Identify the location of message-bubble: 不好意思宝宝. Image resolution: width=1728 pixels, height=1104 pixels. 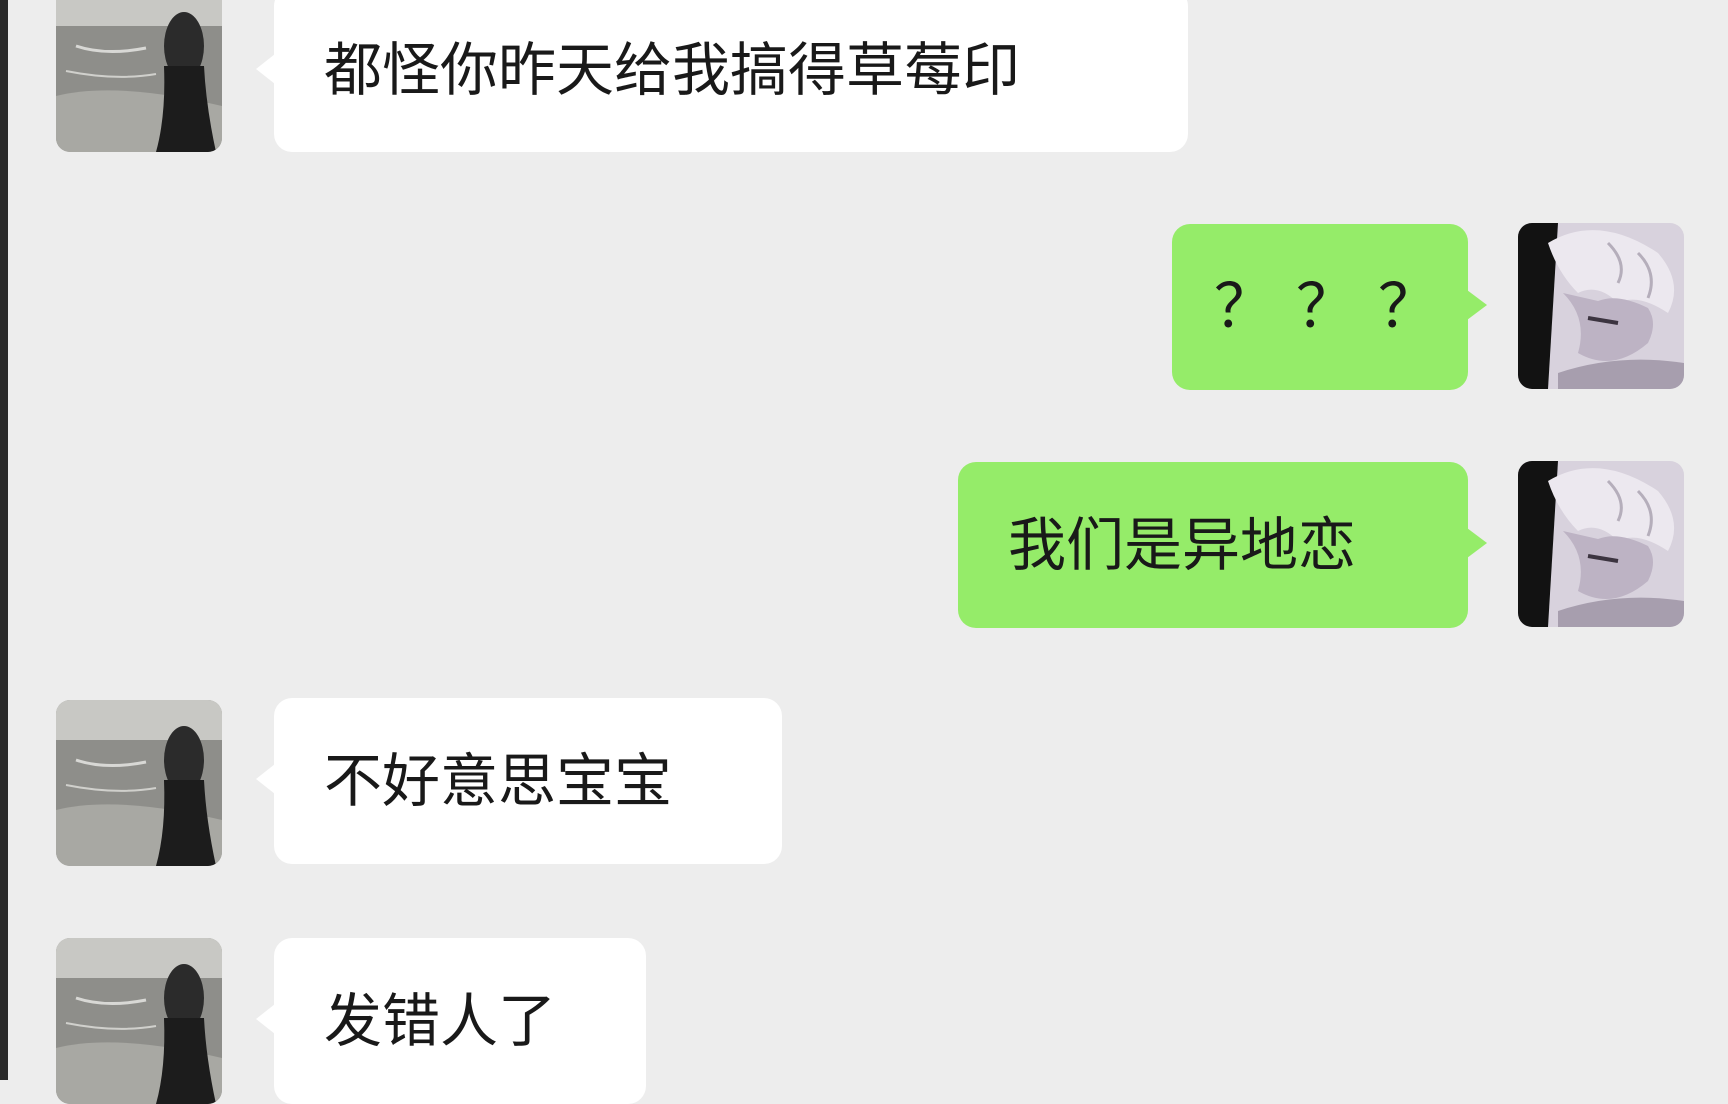
(519, 781).